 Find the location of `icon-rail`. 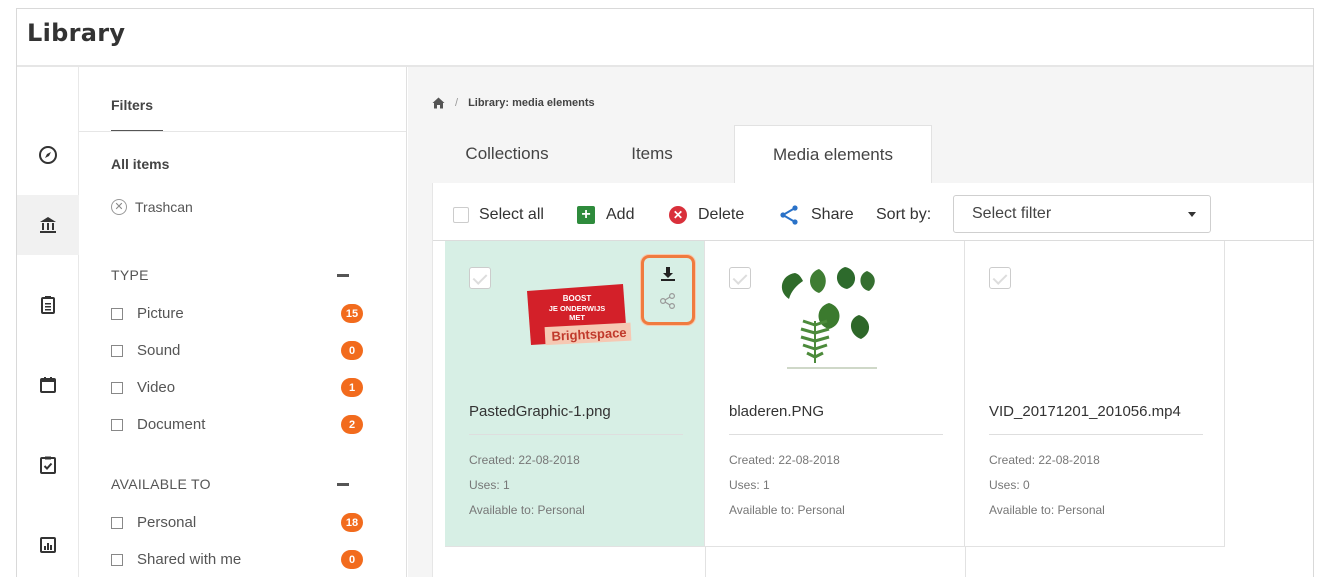

icon-rail is located at coordinates (48, 322).